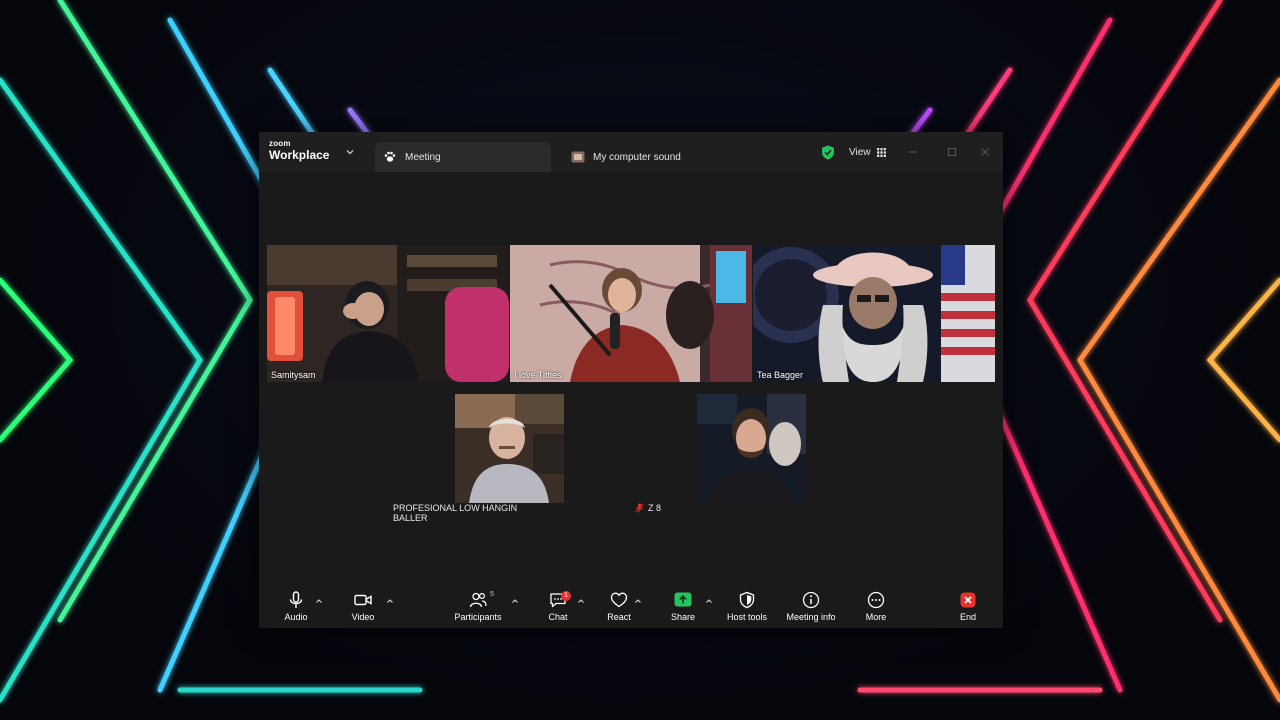 This screenshot has width=1280, height=720. Describe the element at coordinates (876, 617) in the screenshot. I see `more-label: More` at that location.